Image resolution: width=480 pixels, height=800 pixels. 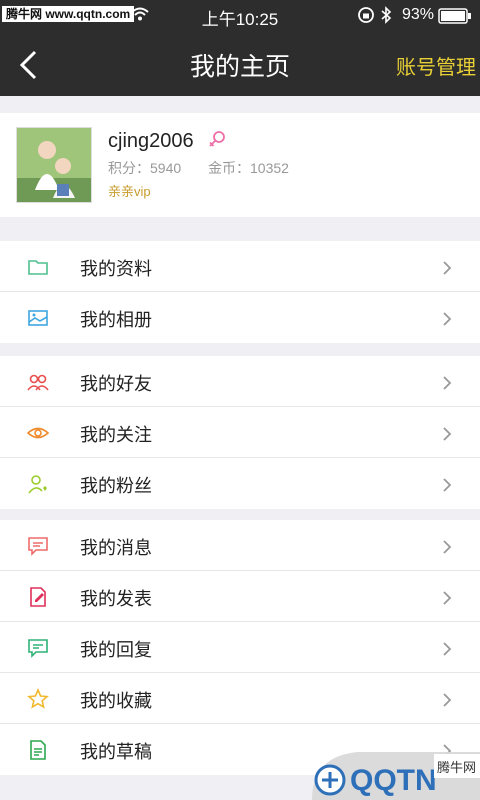 I want to click on photo-icon, so click(x=38, y=318).